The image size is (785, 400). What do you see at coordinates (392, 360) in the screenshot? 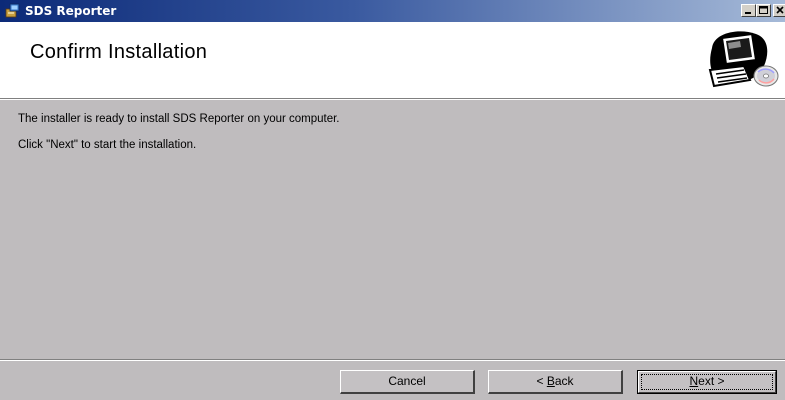
I see `footer-divider-highlight` at bounding box center [392, 360].